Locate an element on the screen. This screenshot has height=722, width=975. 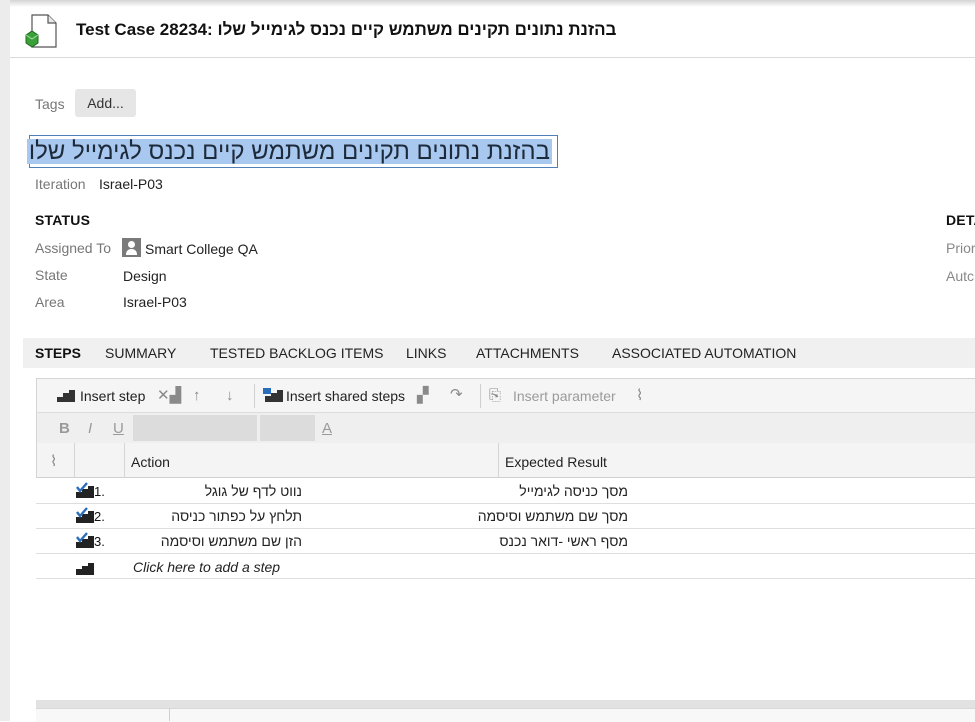
insert-parameter-button: Insert parameter is located at coordinates (564, 396).